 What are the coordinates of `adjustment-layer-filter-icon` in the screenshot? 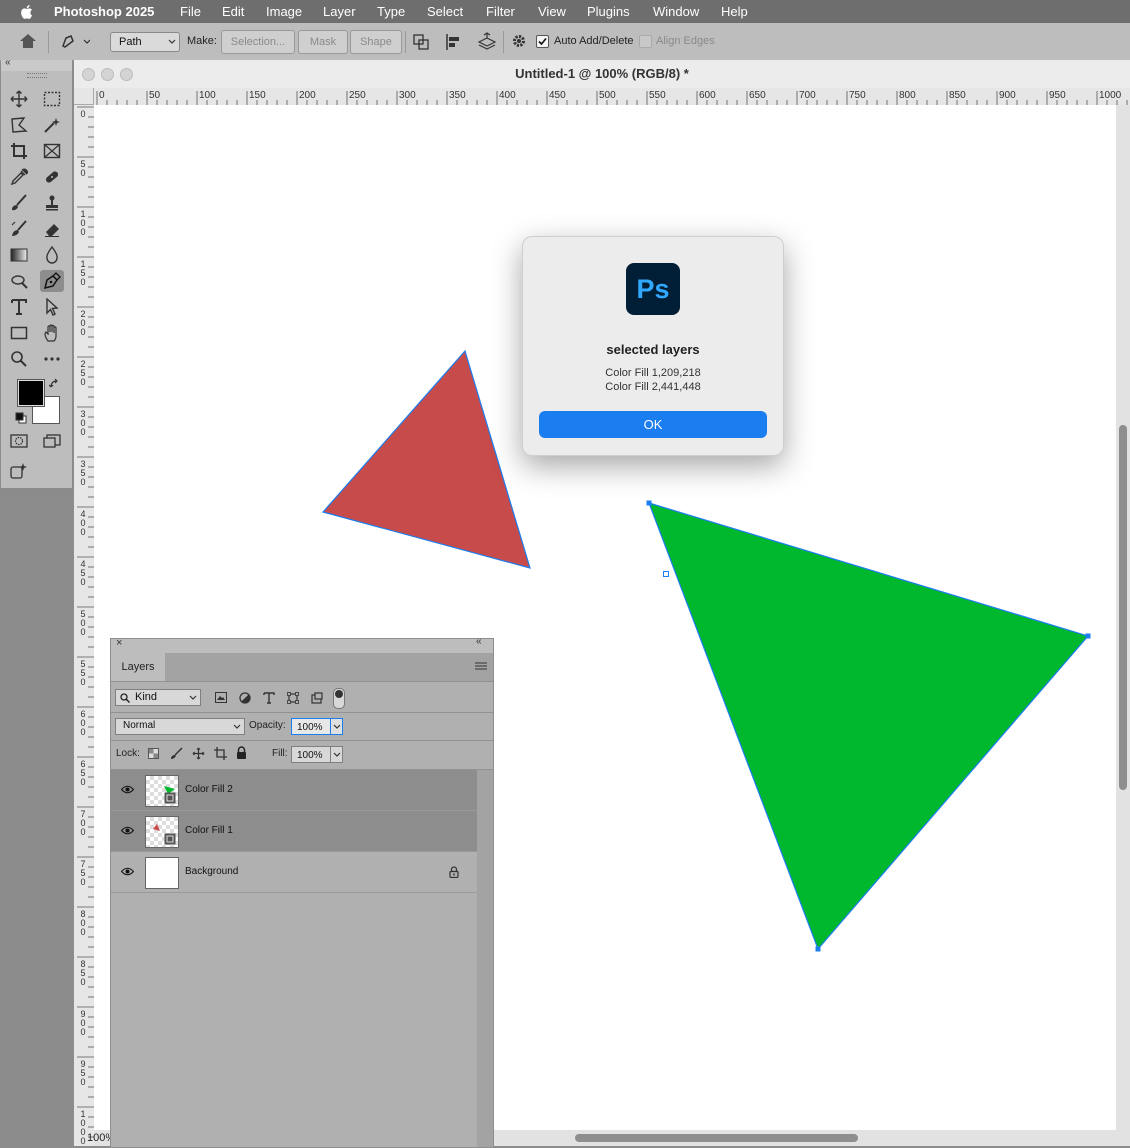 It's located at (245, 698).